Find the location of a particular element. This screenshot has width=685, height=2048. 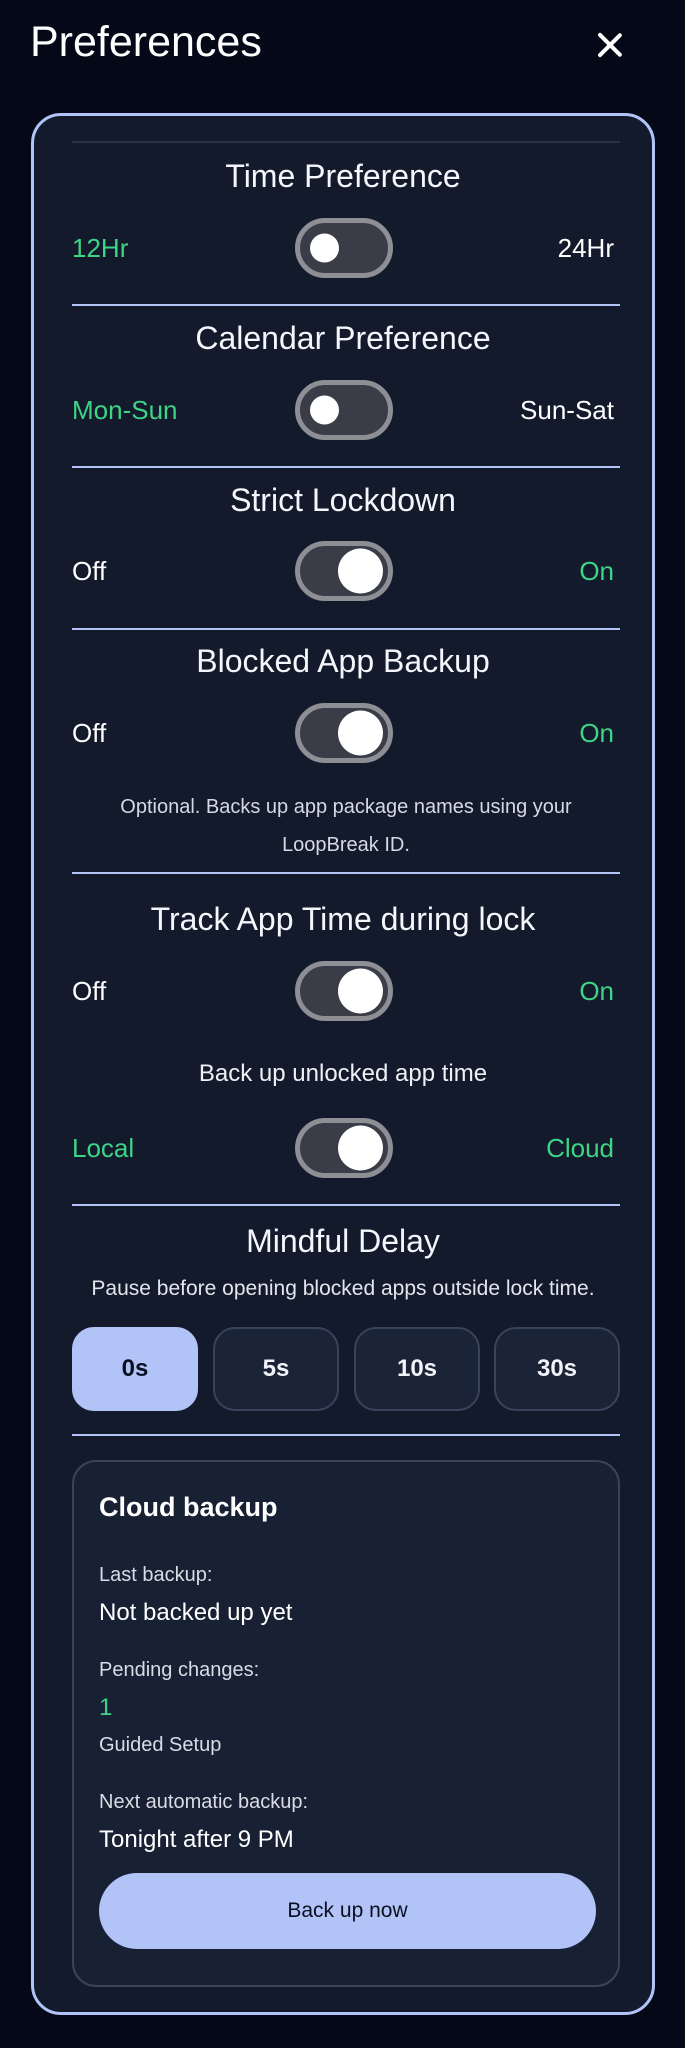

next-backup-value: Tonight after 9 PM is located at coordinates (196, 1839).